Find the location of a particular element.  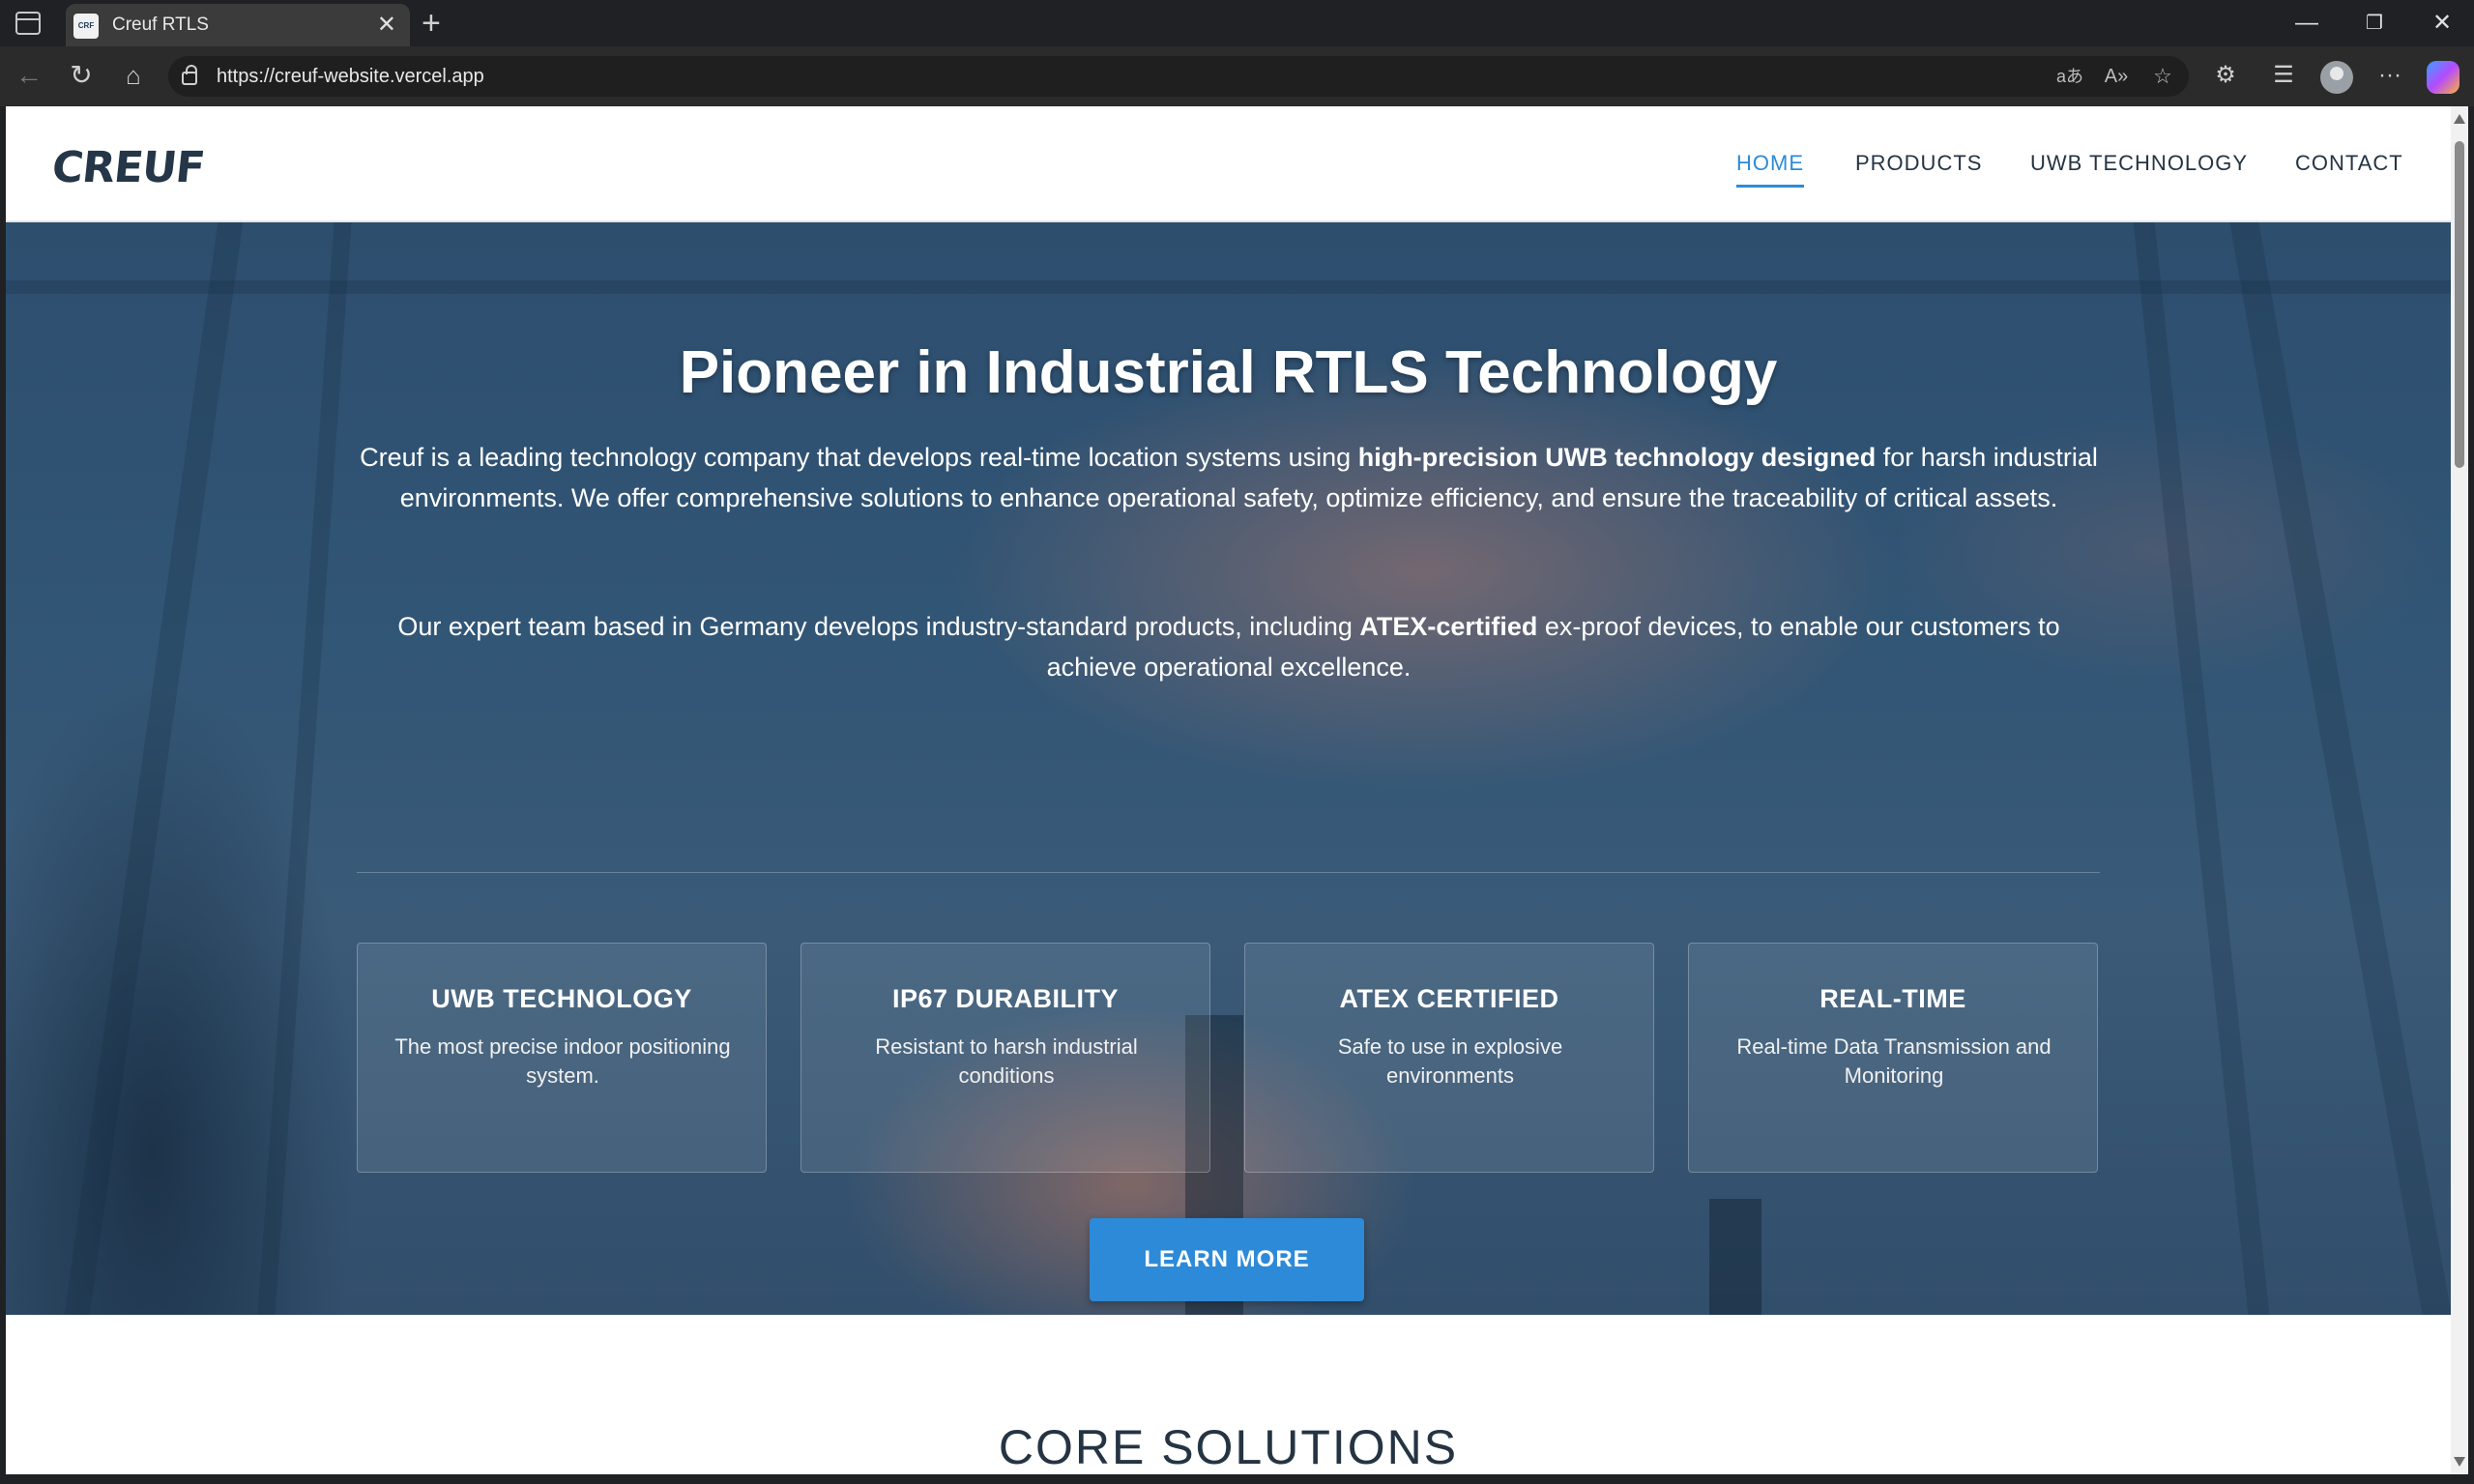

restore-icon: ❐ is located at coordinates (2374, 24).